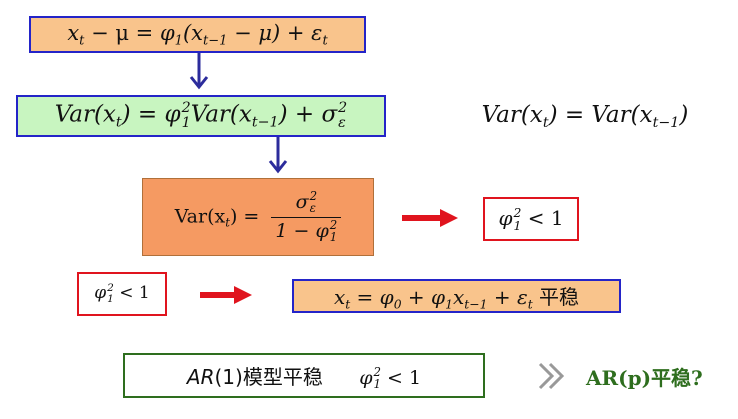  I want to click on equation-box-centered-process: xt − μ = φ1(xt−1 − μ) + εt, so click(197, 34).